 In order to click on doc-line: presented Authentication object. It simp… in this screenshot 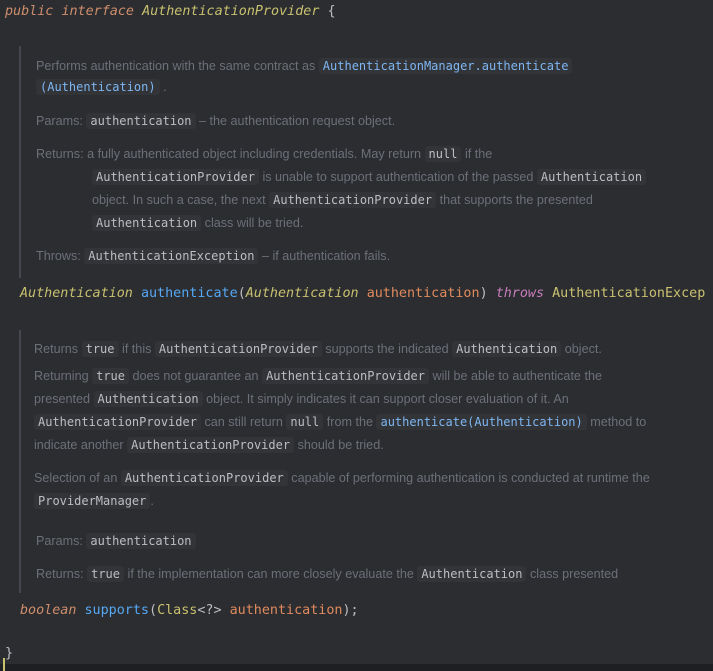, I will do `click(301, 399)`.